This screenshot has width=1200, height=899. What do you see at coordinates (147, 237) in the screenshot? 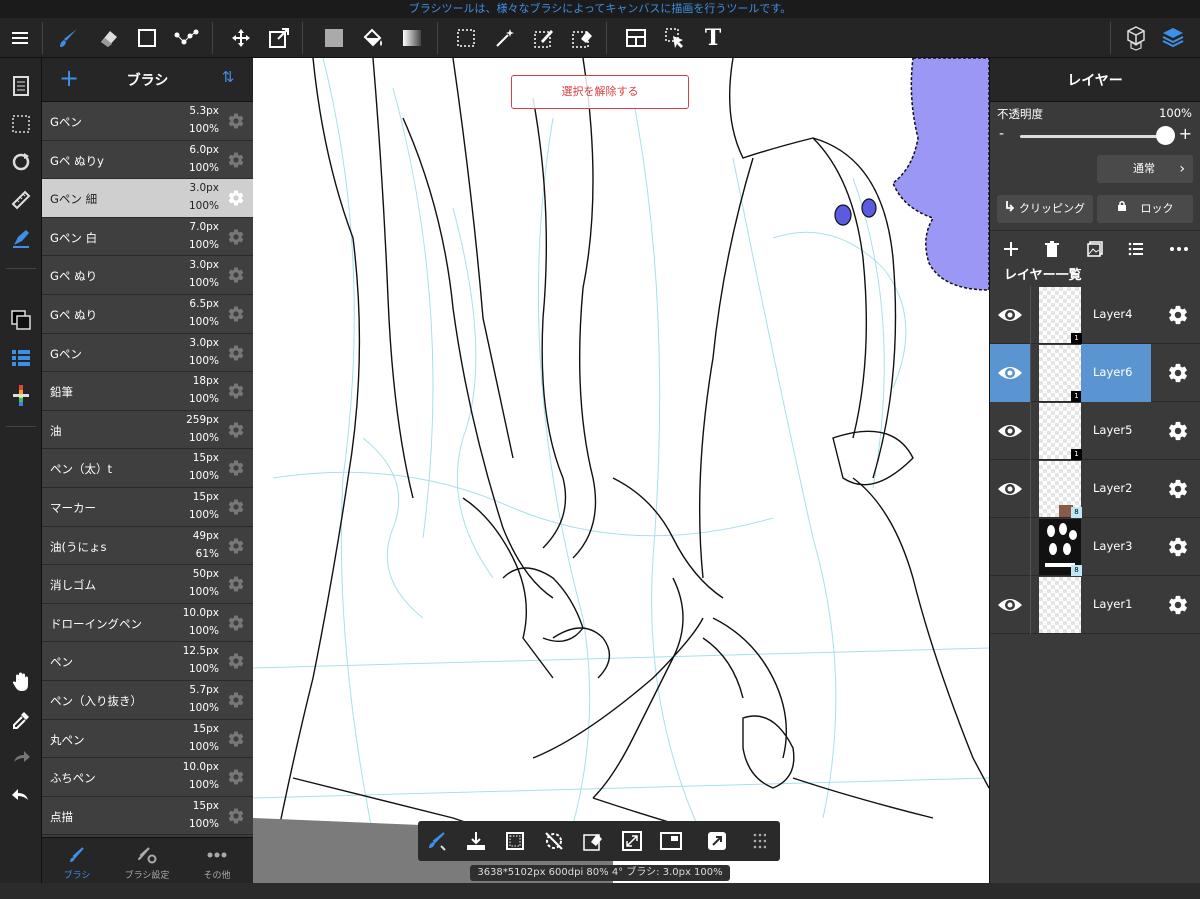
I see `brush-item: Gペン 白 7.0px 100%` at bounding box center [147, 237].